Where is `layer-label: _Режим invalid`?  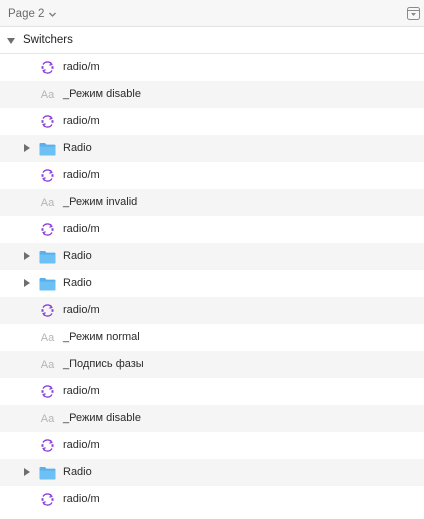
layer-label: _Режим invalid is located at coordinates (100, 202).